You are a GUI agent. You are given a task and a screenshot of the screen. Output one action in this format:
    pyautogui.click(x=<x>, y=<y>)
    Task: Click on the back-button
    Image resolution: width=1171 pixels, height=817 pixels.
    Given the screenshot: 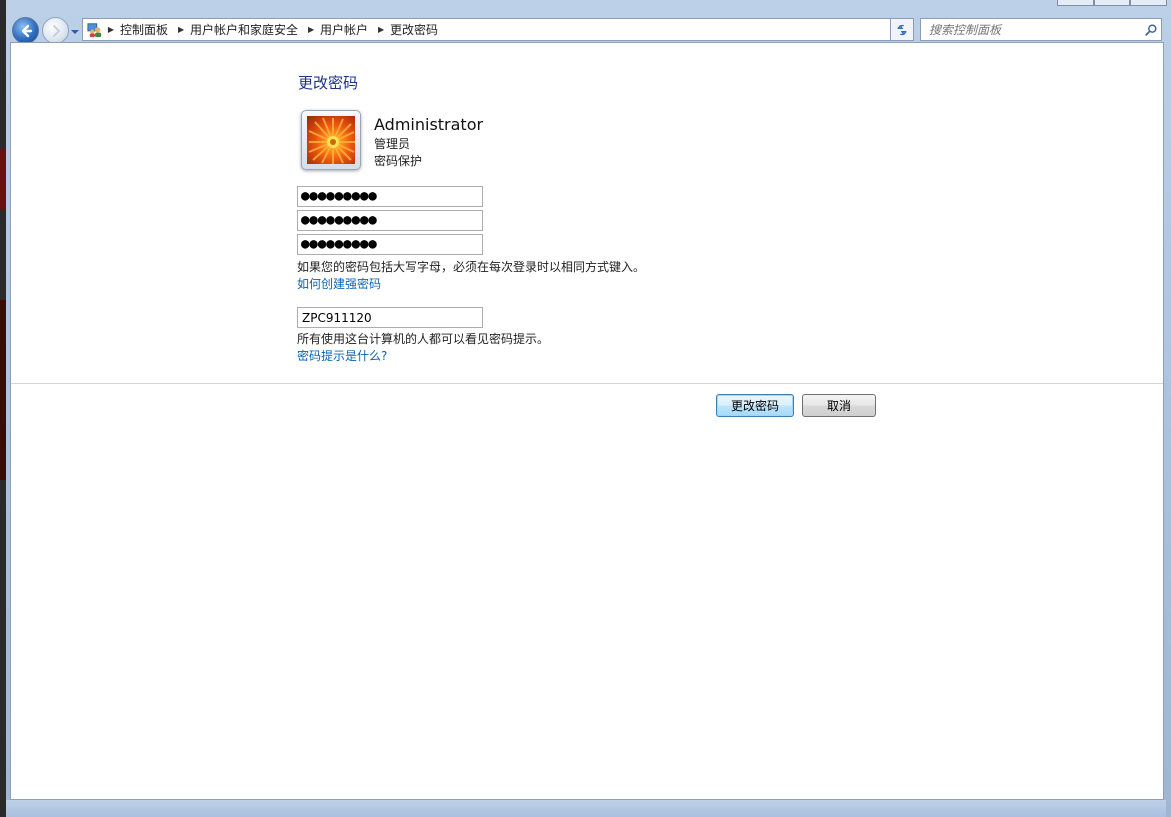 What is the action you would take?
    pyautogui.click(x=25, y=30)
    